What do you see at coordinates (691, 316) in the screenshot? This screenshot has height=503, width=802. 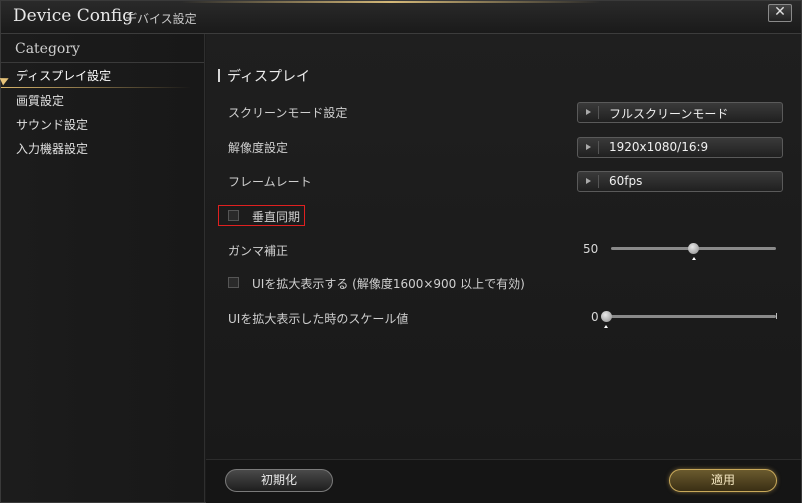 I see `ui-scale-slider-track` at bounding box center [691, 316].